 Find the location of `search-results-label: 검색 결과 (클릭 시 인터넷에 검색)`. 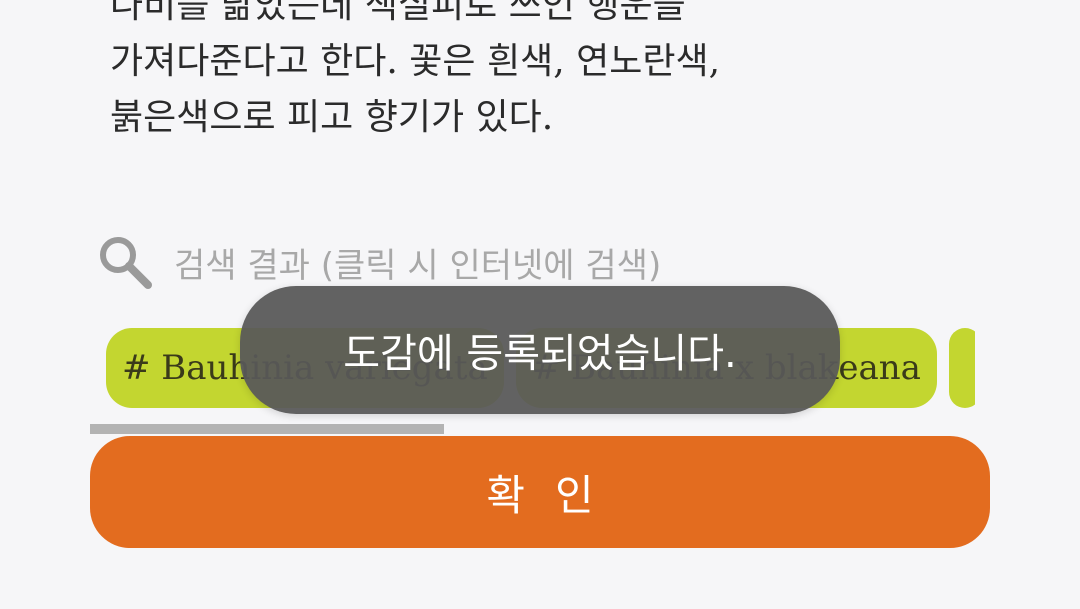

search-results-label: 검색 결과 (클릭 시 인터넷에 검색) is located at coordinates (418, 265).